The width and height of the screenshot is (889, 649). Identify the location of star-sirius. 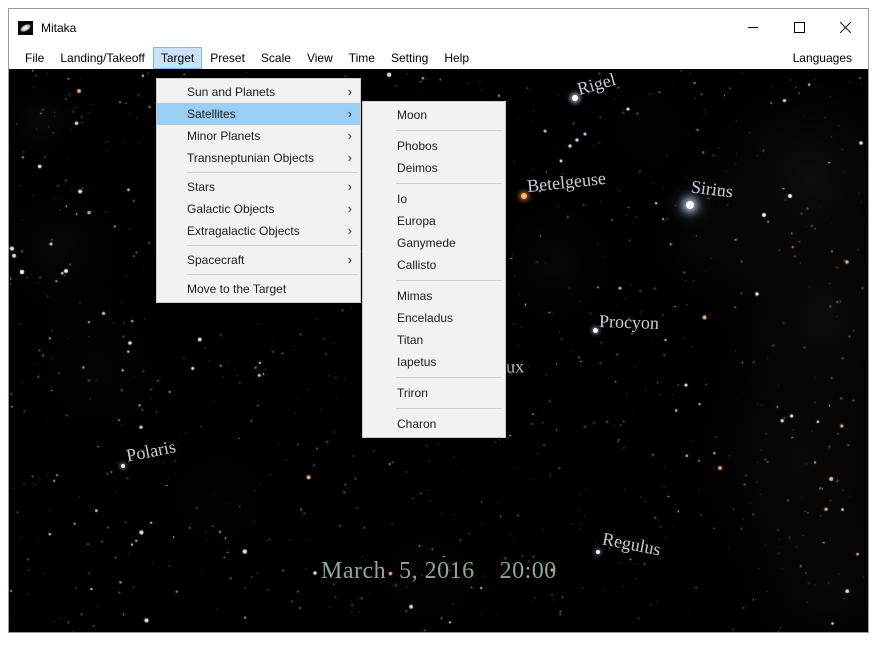
(690, 205).